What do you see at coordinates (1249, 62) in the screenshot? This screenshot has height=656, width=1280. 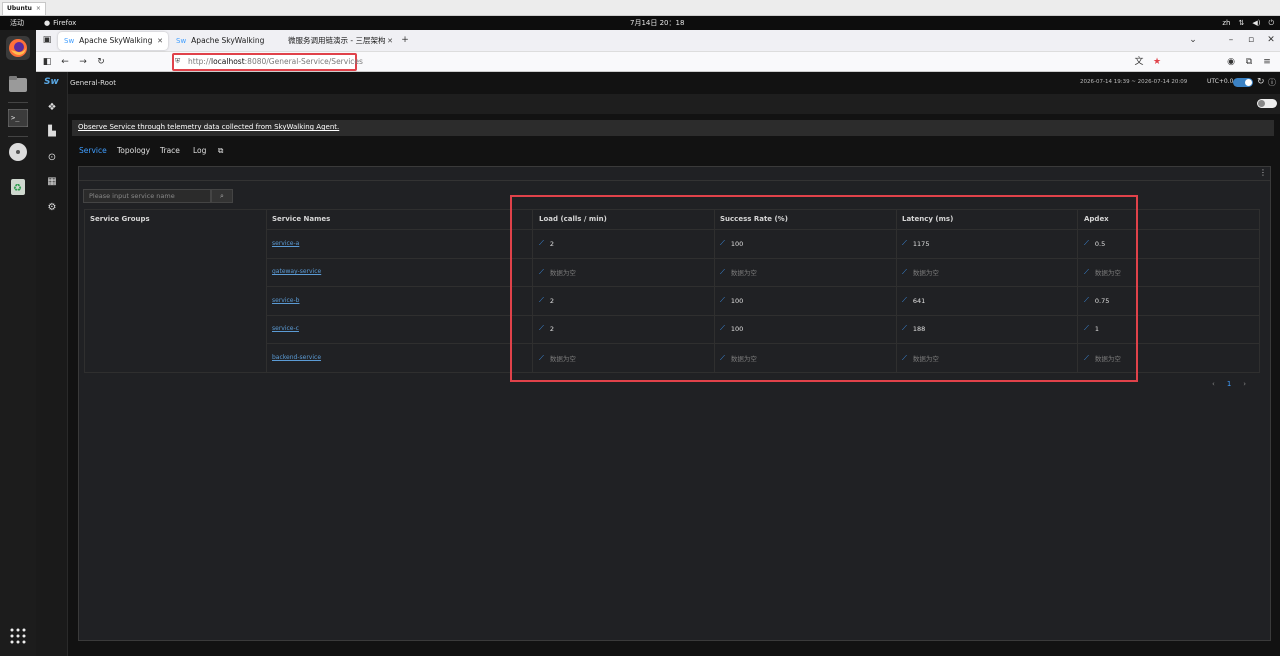 I see `extensions-icon: ⧉` at bounding box center [1249, 62].